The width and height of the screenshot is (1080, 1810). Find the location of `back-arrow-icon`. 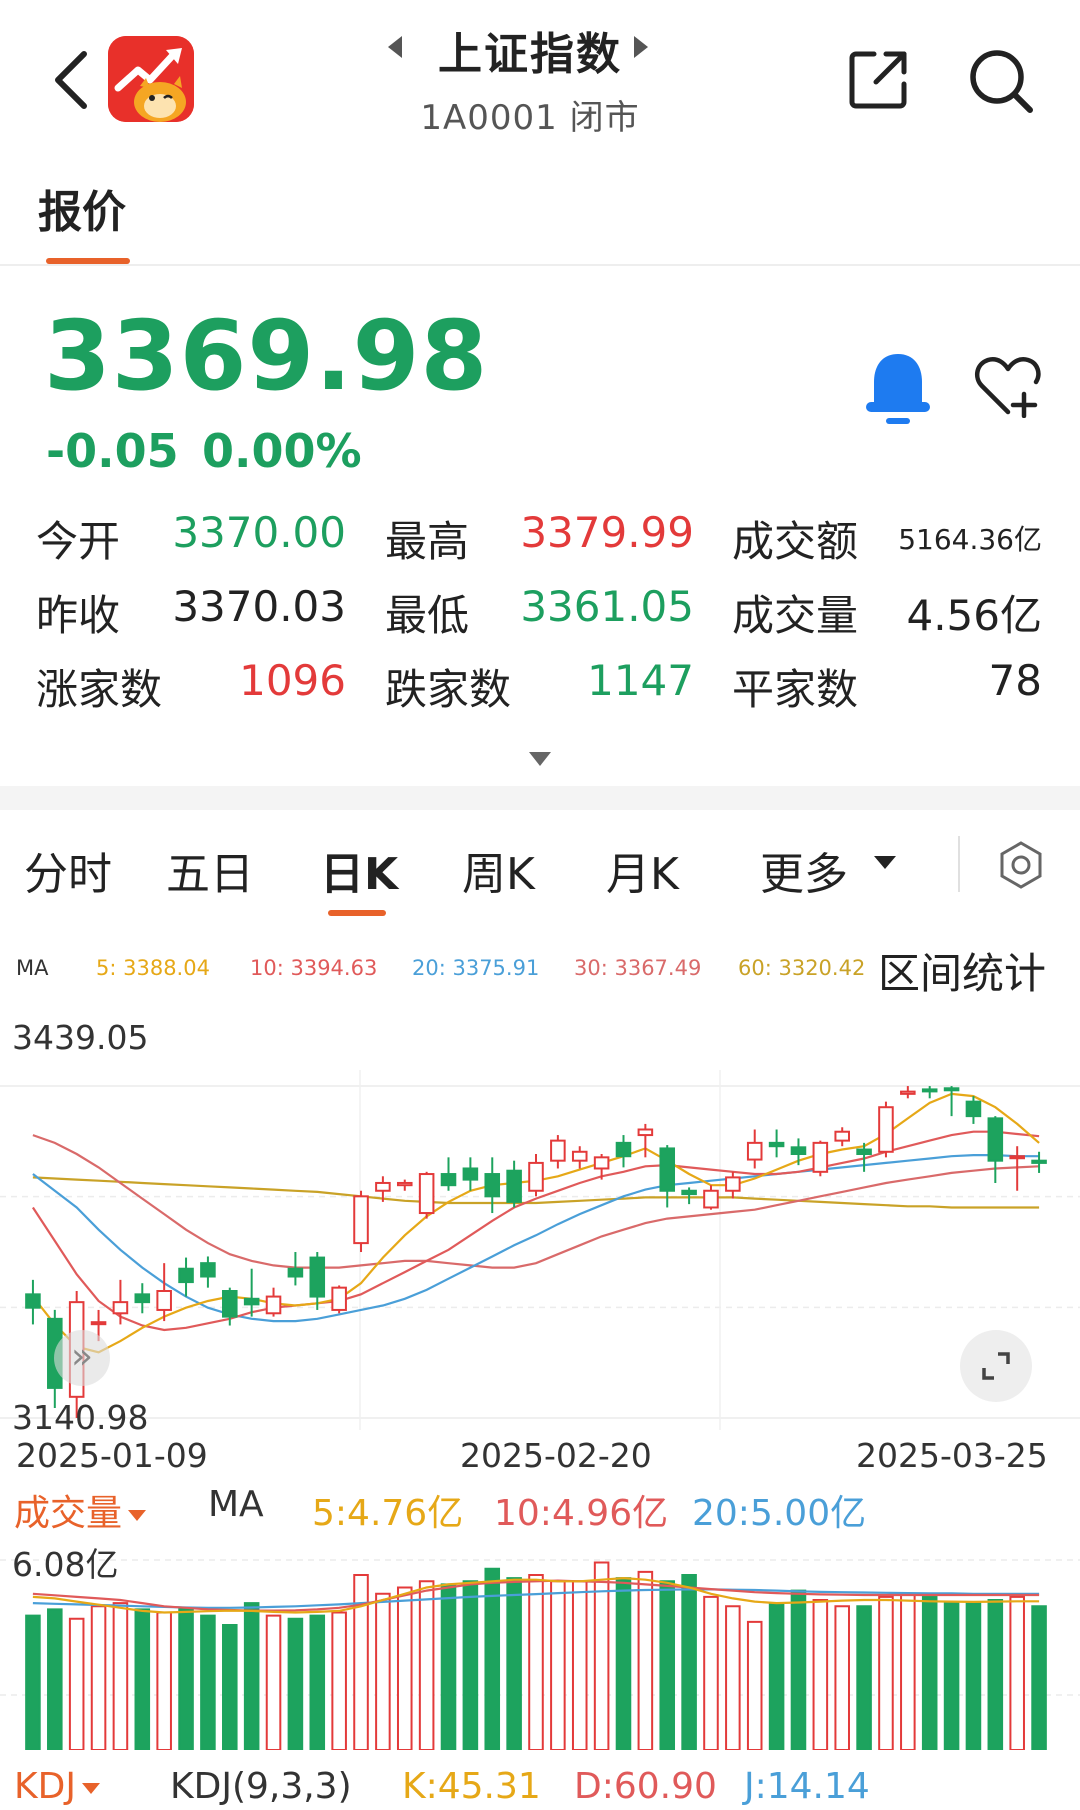

back-arrow-icon is located at coordinates (72, 80).